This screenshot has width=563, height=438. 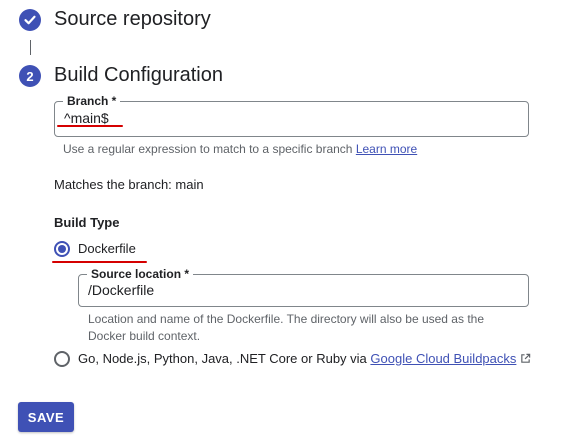 I want to click on source-location-field: Source location * /Dockerfile, so click(x=303, y=286).